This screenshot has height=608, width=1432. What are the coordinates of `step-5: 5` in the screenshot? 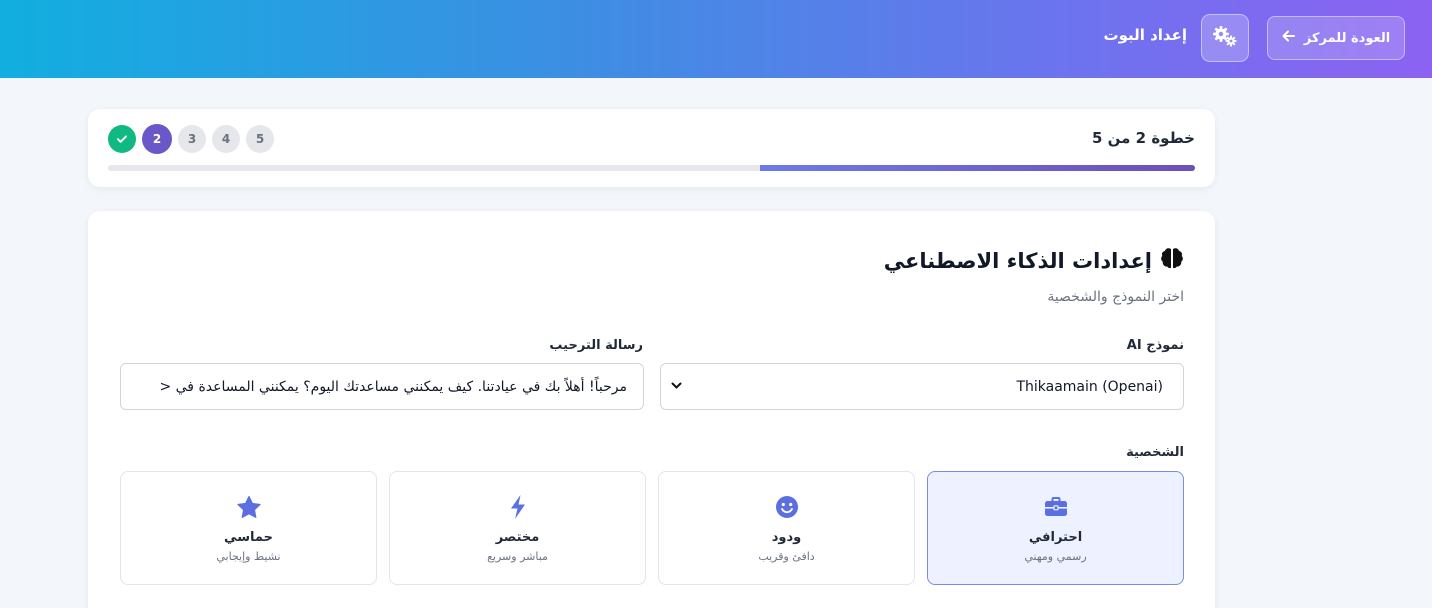 It's located at (260, 139).